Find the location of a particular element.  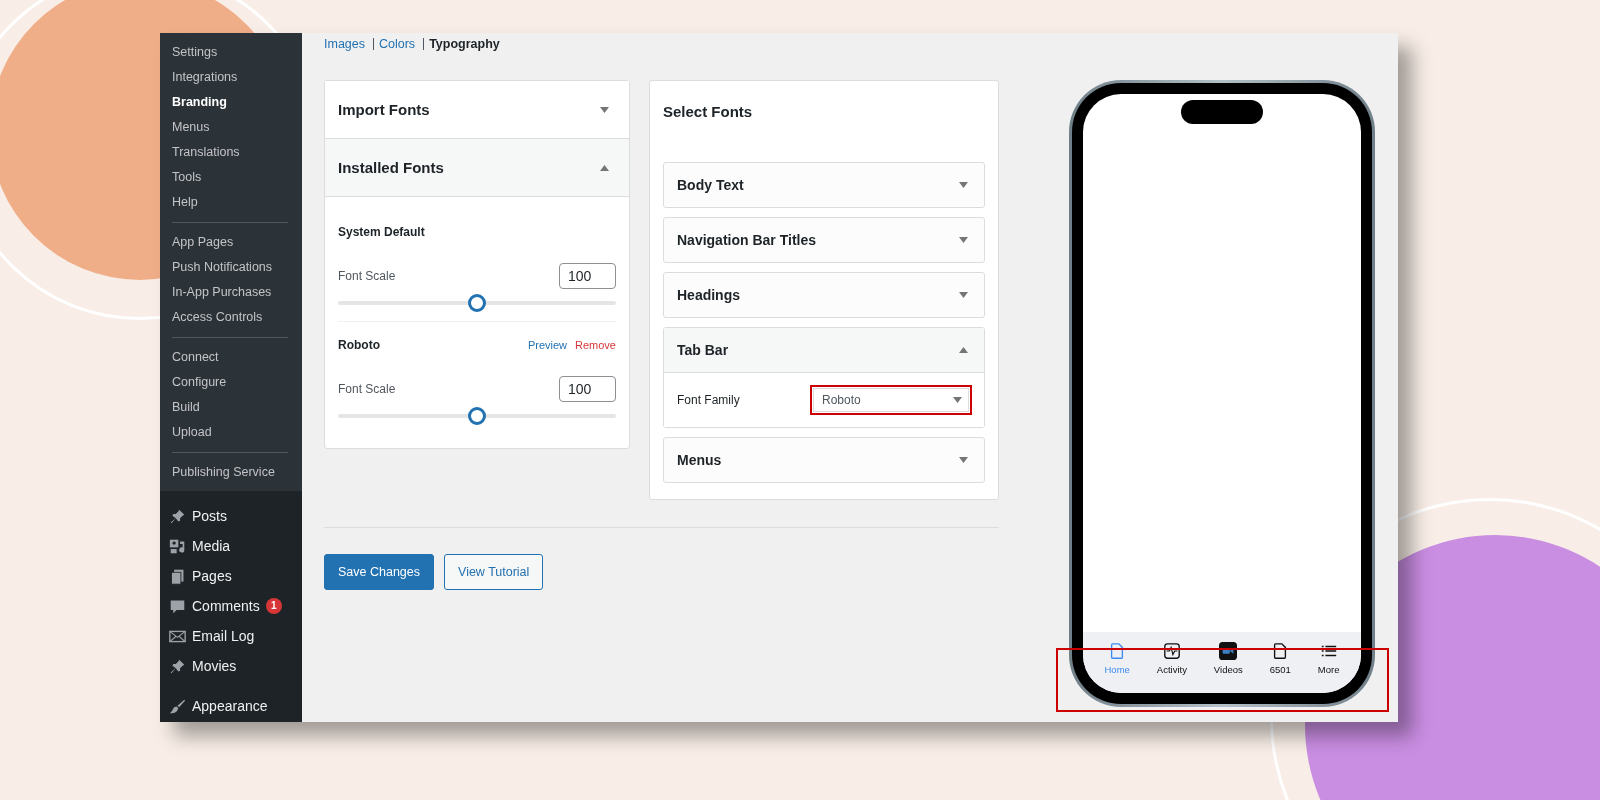

accordion-header: Menus is located at coordinates (824, 460).